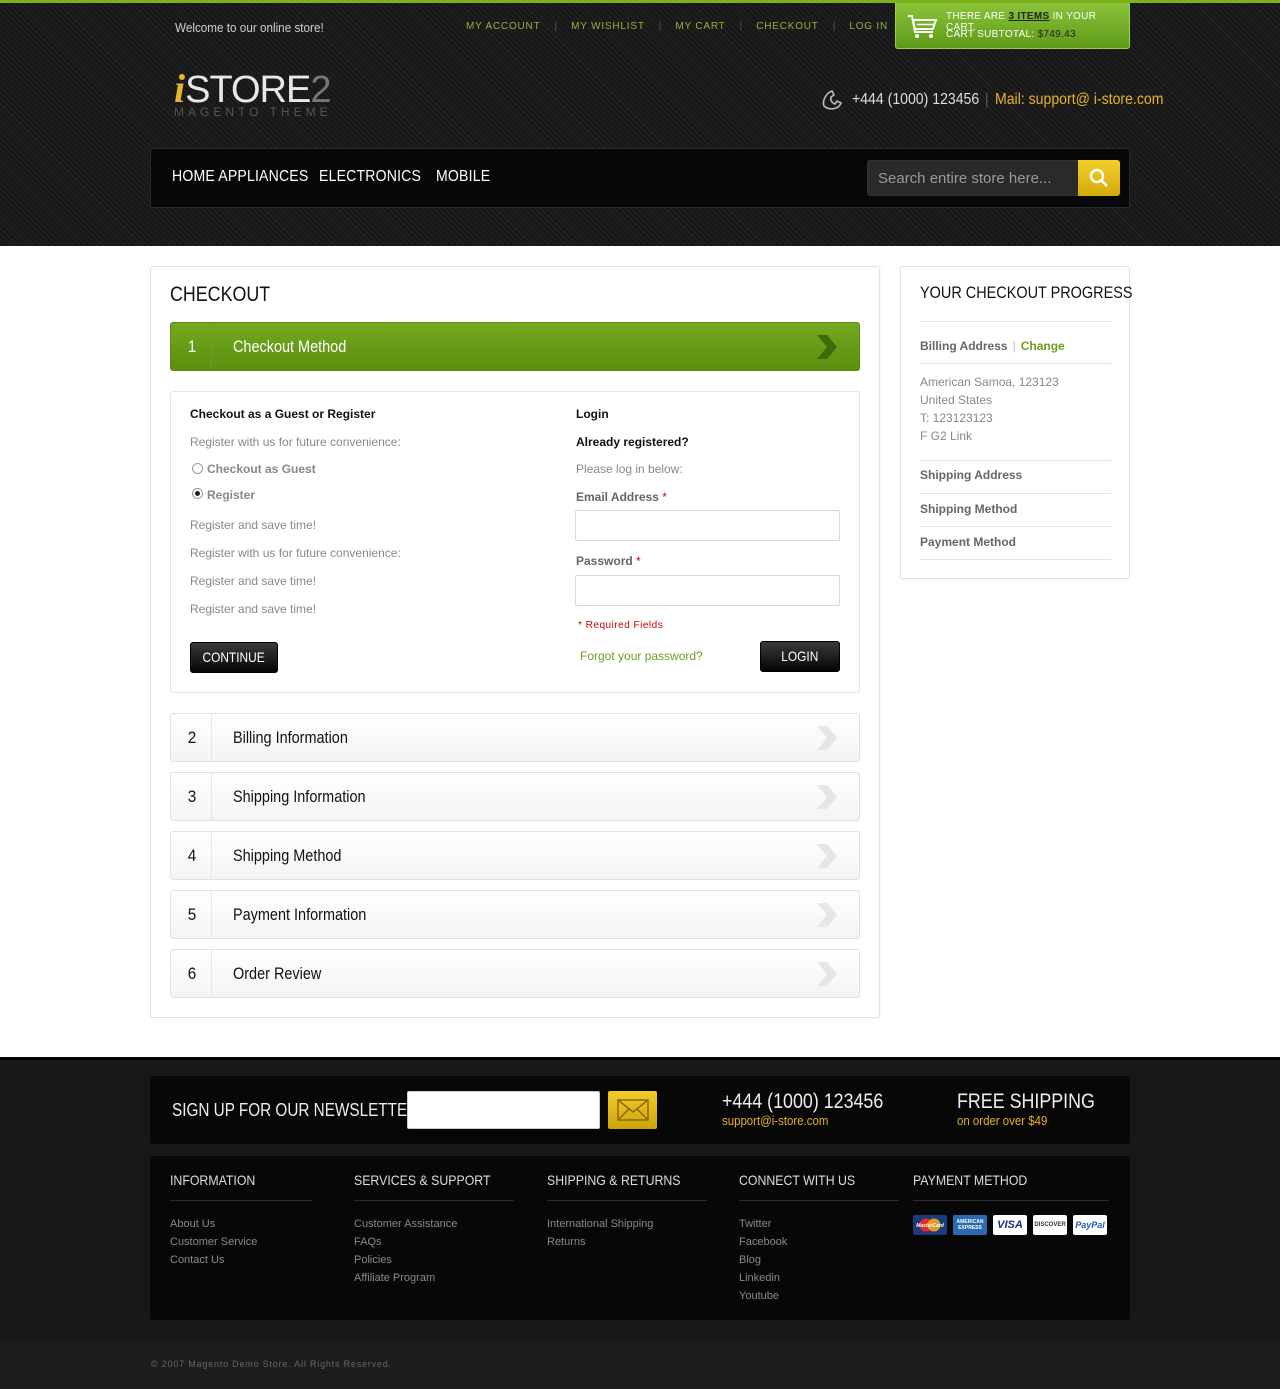 This screenshot has width=1280, height=1389. What do you see at coordinates (515, 796) in the screenshot?
I see `step-shipping-information: 3 Shipping Information` at bounding box center [515, 796].